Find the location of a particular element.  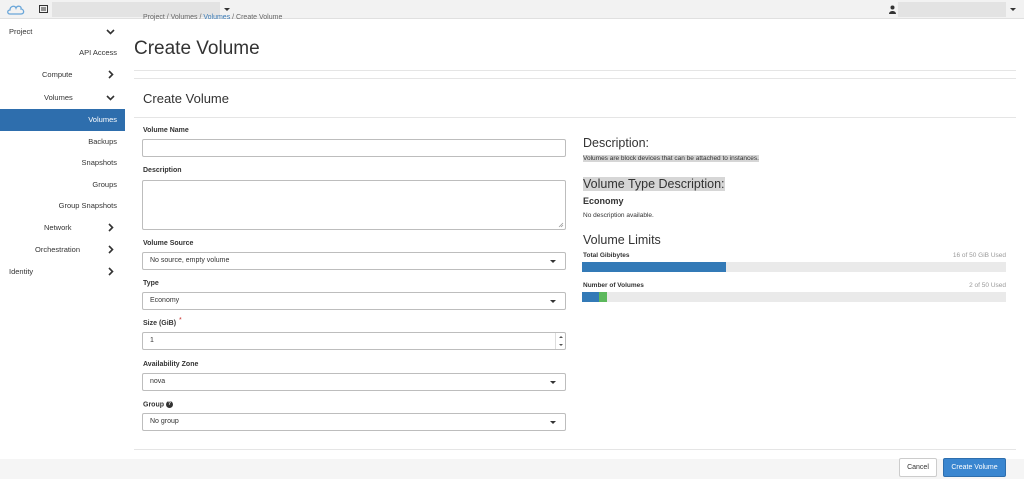

gibibytes-used: 16 of 50 GiB Used is located at coordinates (979, 255).